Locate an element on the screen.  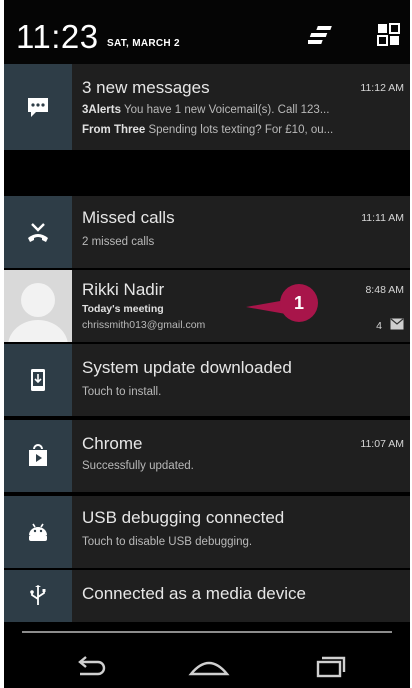
recent-apps-icon is located at coordinates (331, 667).